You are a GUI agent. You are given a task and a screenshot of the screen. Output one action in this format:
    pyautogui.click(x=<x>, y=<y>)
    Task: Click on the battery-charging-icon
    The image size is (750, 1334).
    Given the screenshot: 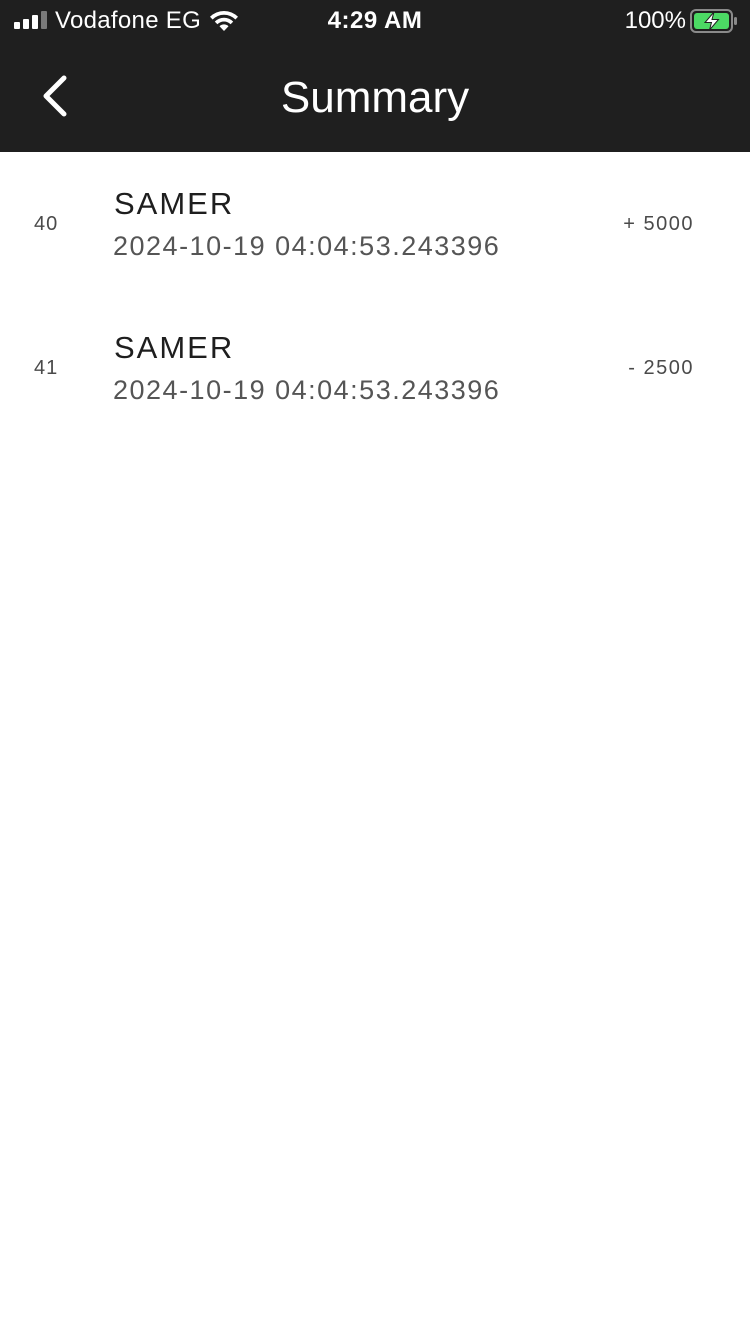 What is the action you would take?
    pyautogui.click(x=713, y=21)
    